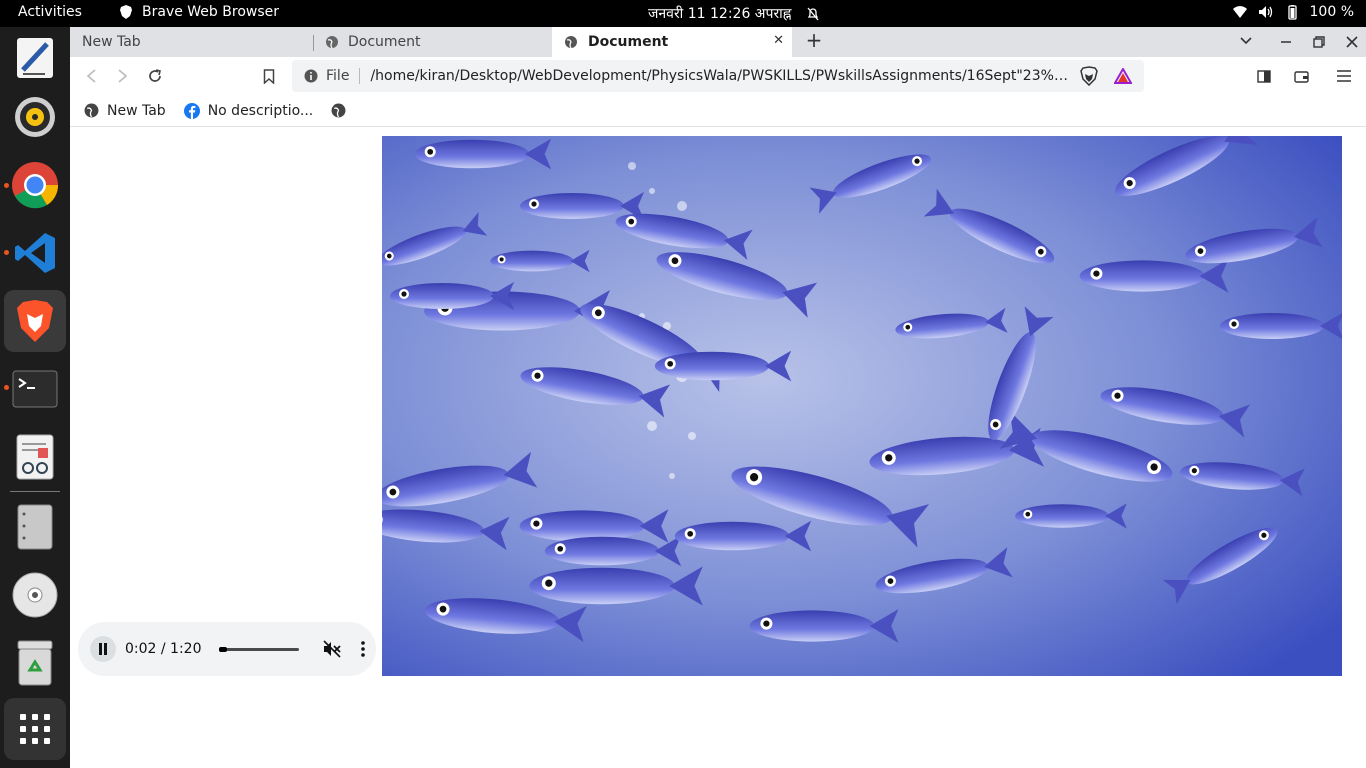 The image size is (1366, 768). I want to click on tab-document: Document, so click(432, 42).